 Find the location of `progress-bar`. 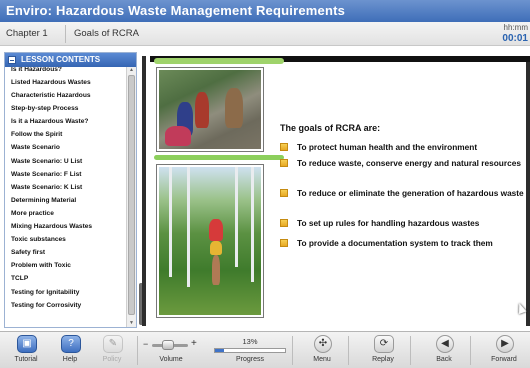

progress-bar is located at coordinates (250, 350).